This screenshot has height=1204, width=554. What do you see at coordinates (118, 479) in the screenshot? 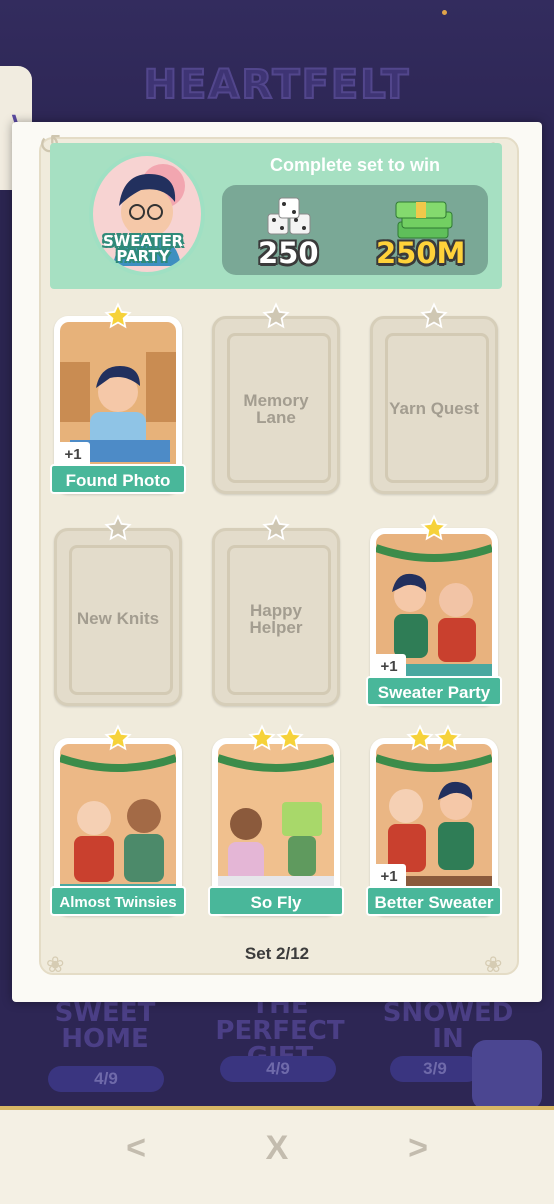
I see `sticker-label: Found Photo` at bounding box center [118, 479].